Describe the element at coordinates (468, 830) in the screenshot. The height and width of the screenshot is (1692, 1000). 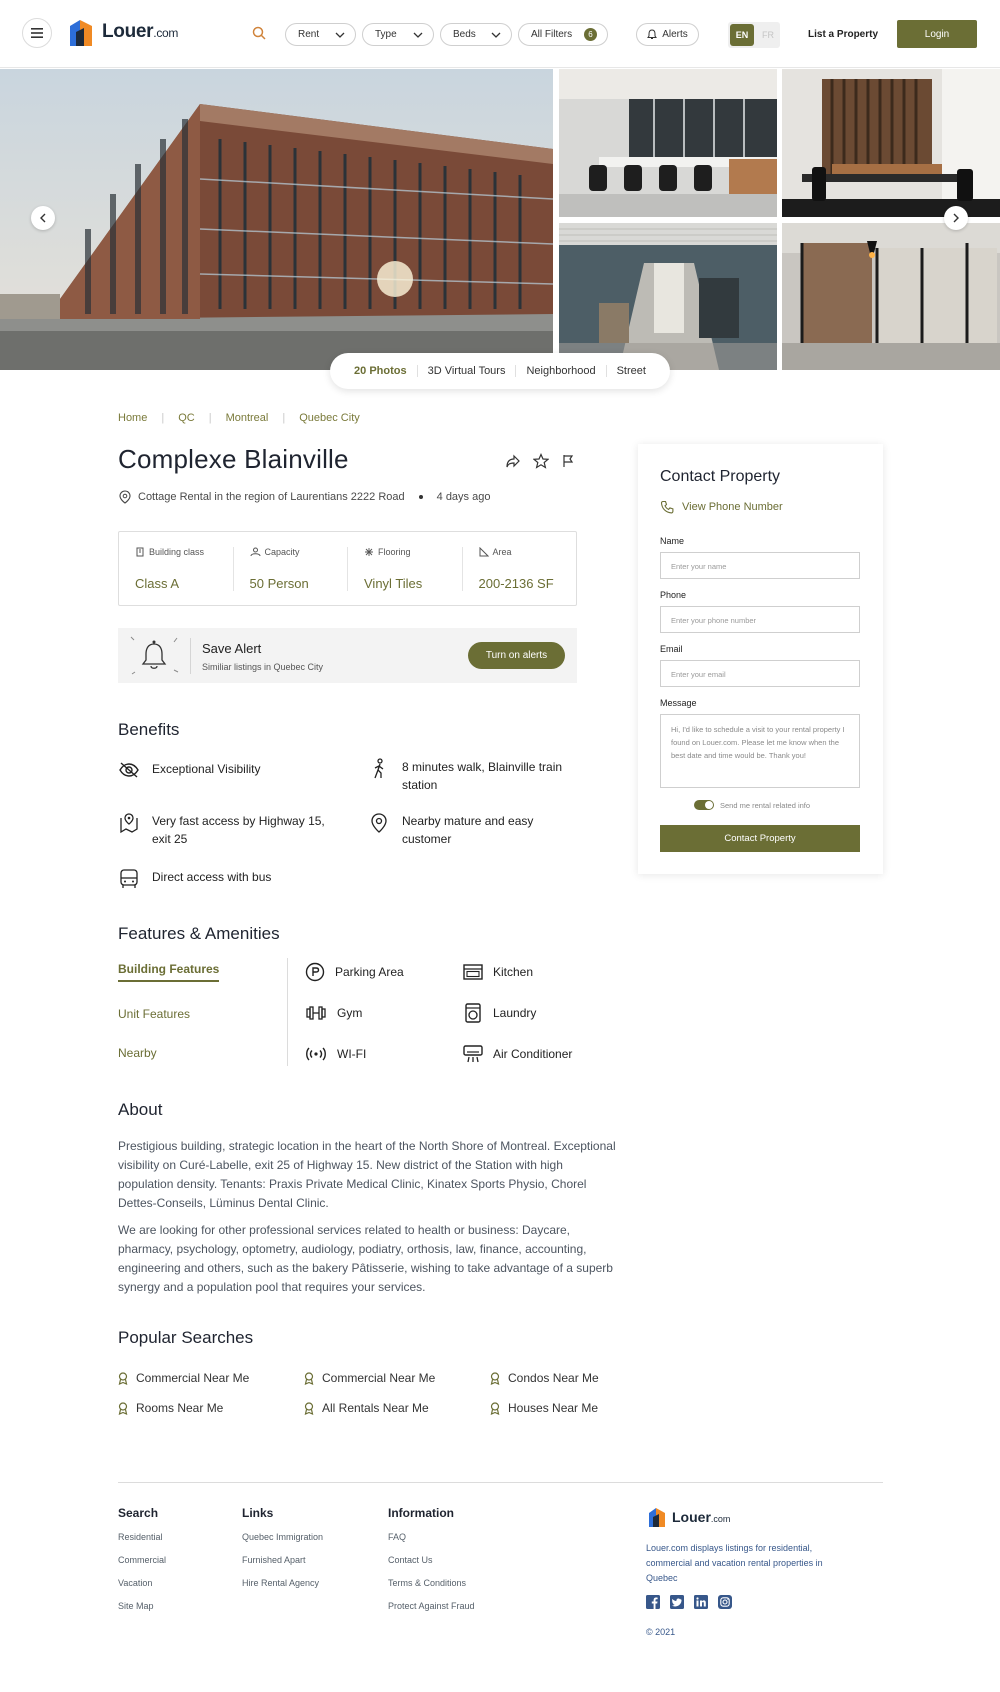
I see `benefit-item: Nearby mature and easy customer` at that location.